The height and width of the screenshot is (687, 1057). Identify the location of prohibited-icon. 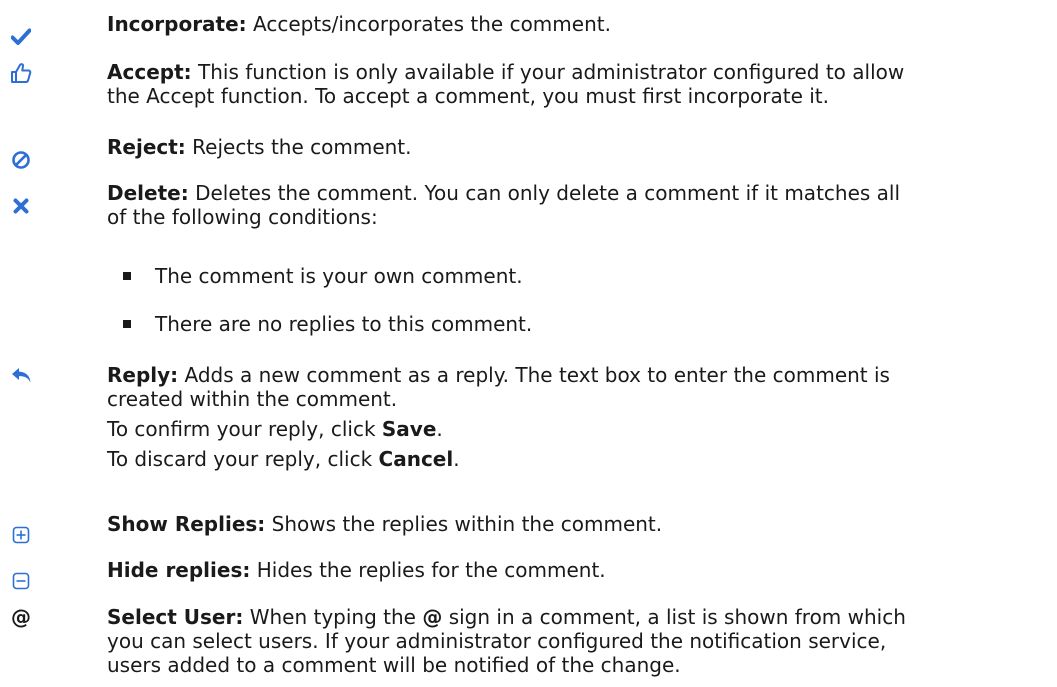
(21, 160).